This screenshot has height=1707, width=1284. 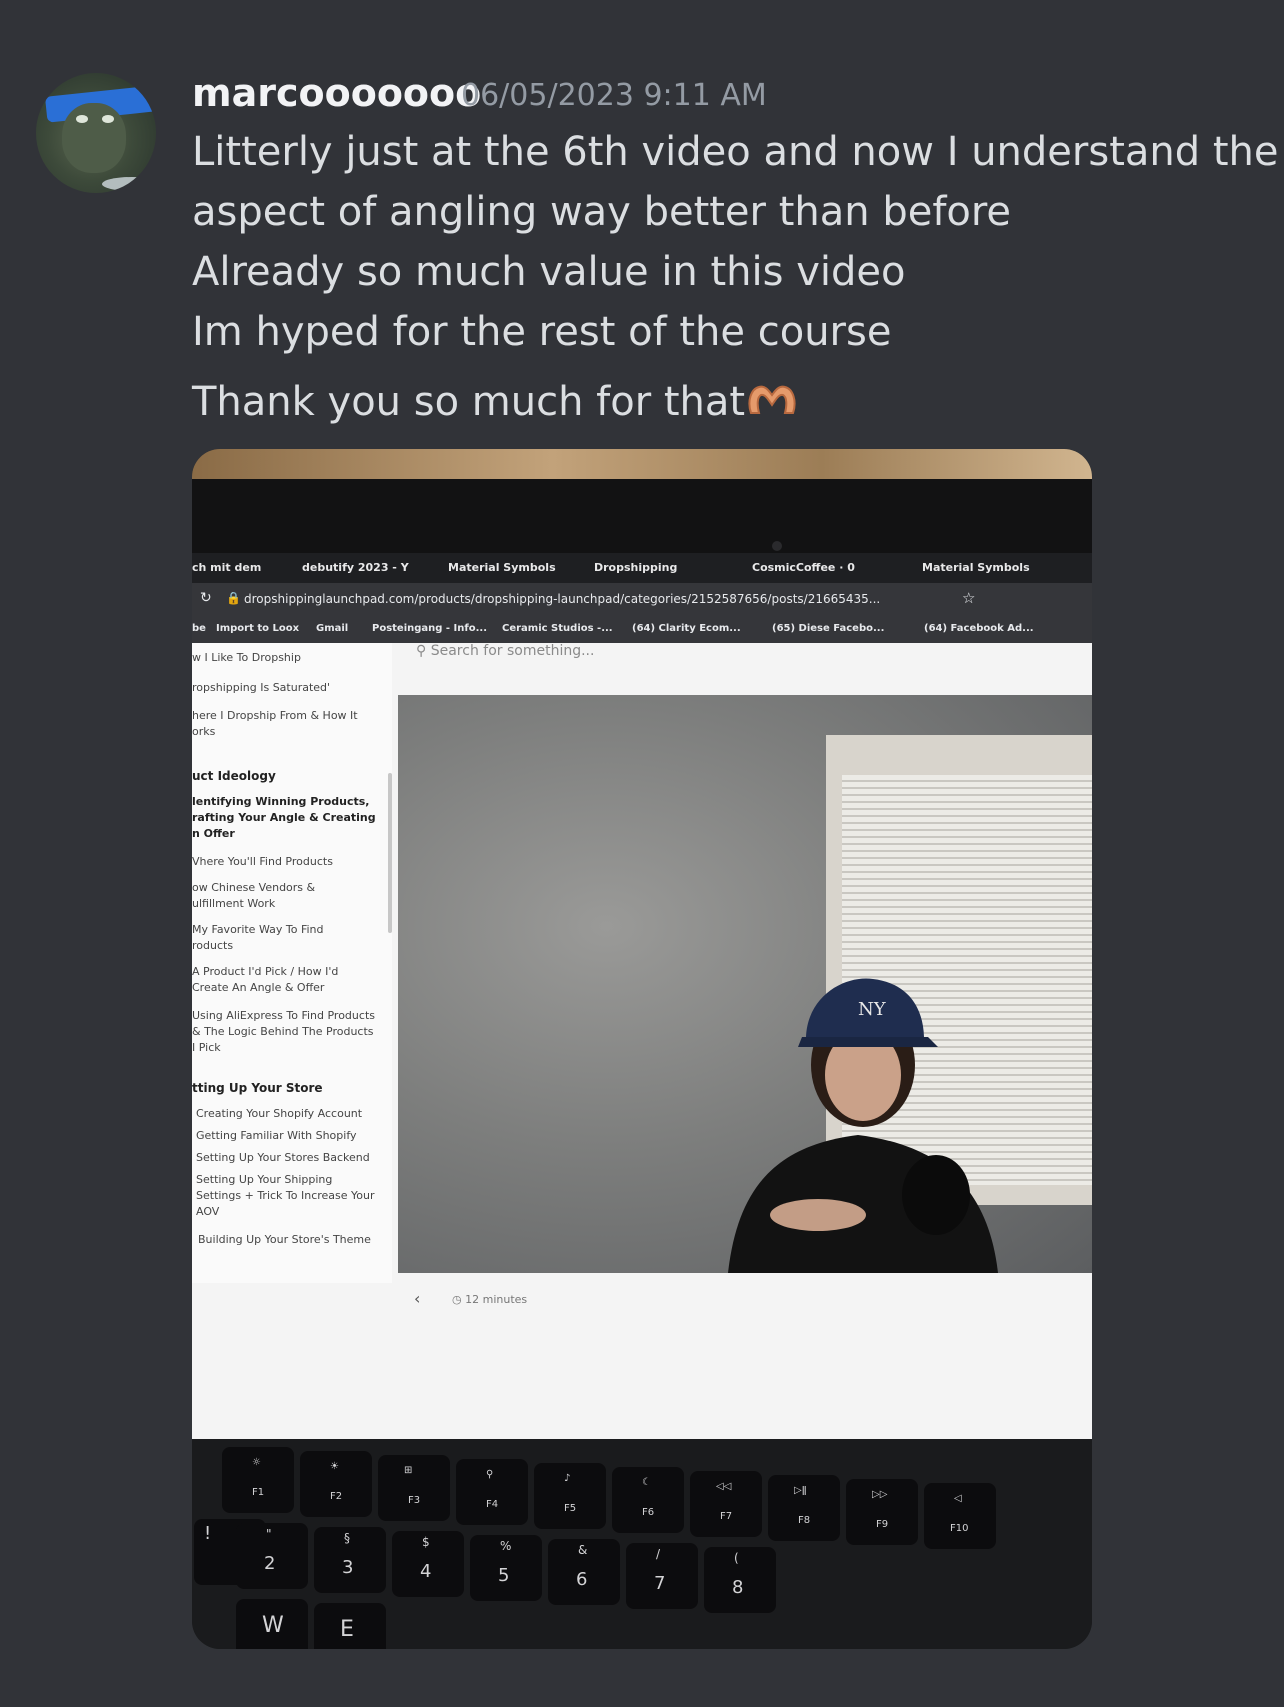 I want to click on avatar-eye-right, so click(x=108, y=119).